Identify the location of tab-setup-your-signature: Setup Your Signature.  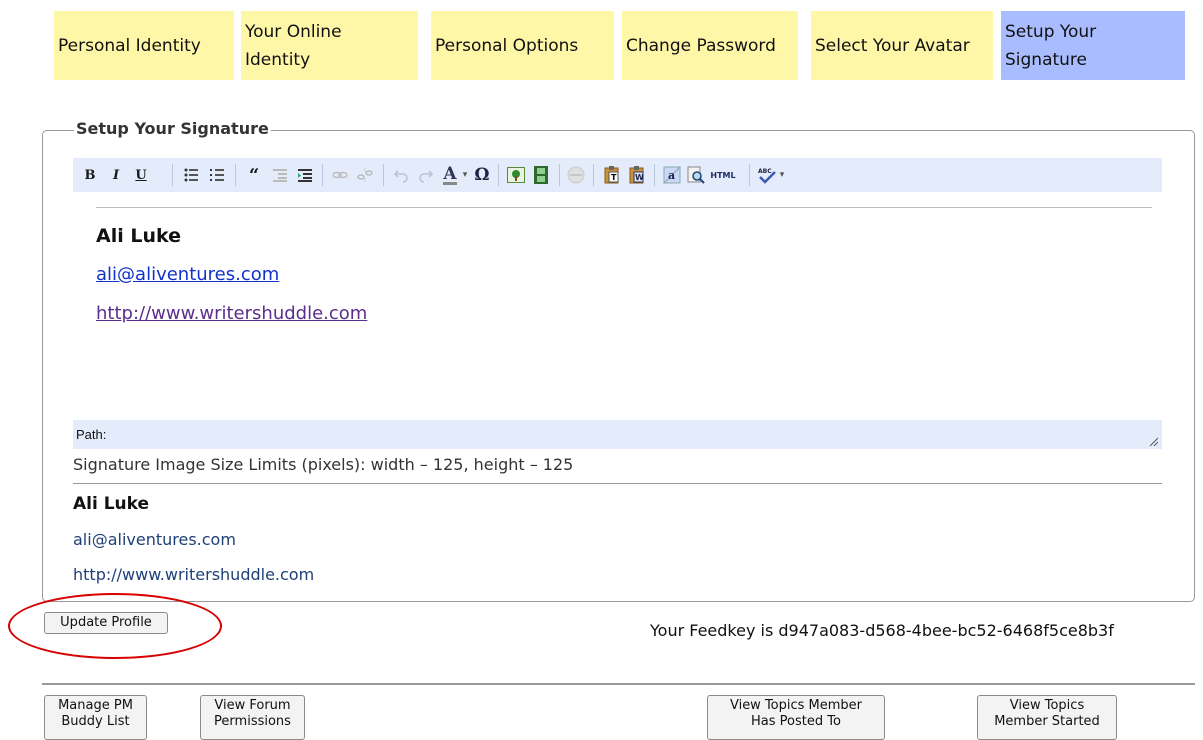
(1093, 45).